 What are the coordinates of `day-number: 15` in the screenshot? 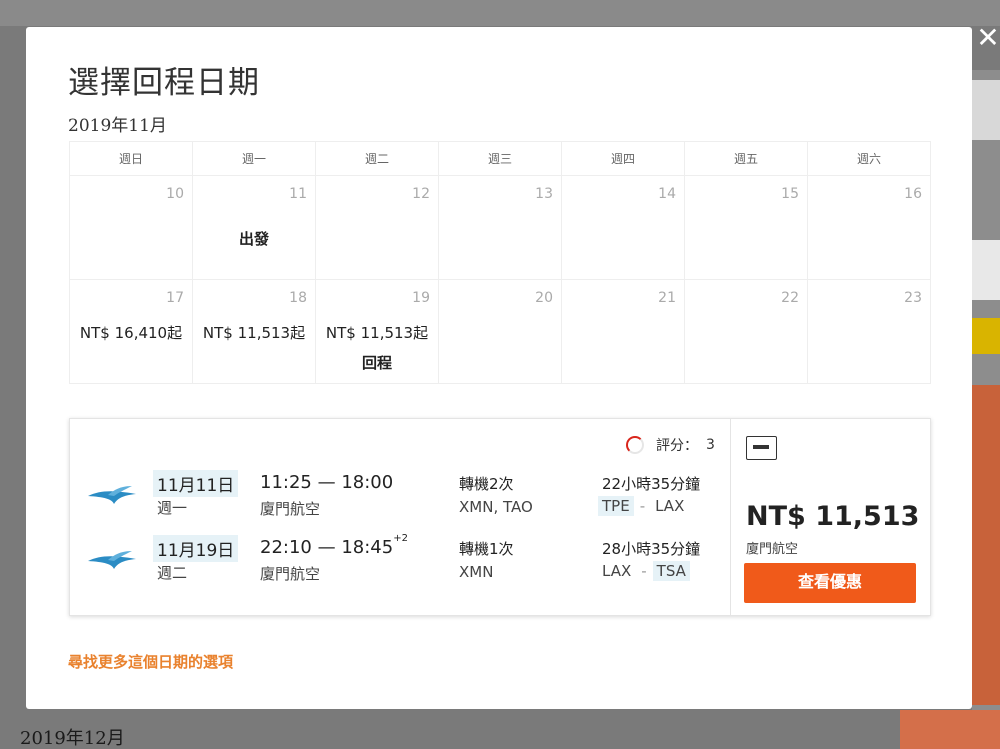 It's located at (790, 194).